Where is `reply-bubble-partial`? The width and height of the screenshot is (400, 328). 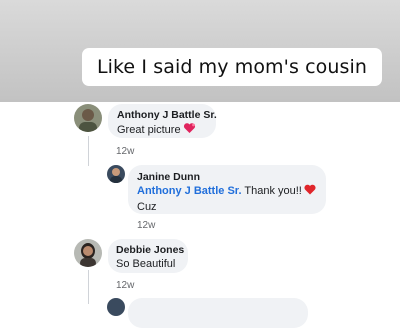
reply-bubble-partial is located at coordinates (218, 313).